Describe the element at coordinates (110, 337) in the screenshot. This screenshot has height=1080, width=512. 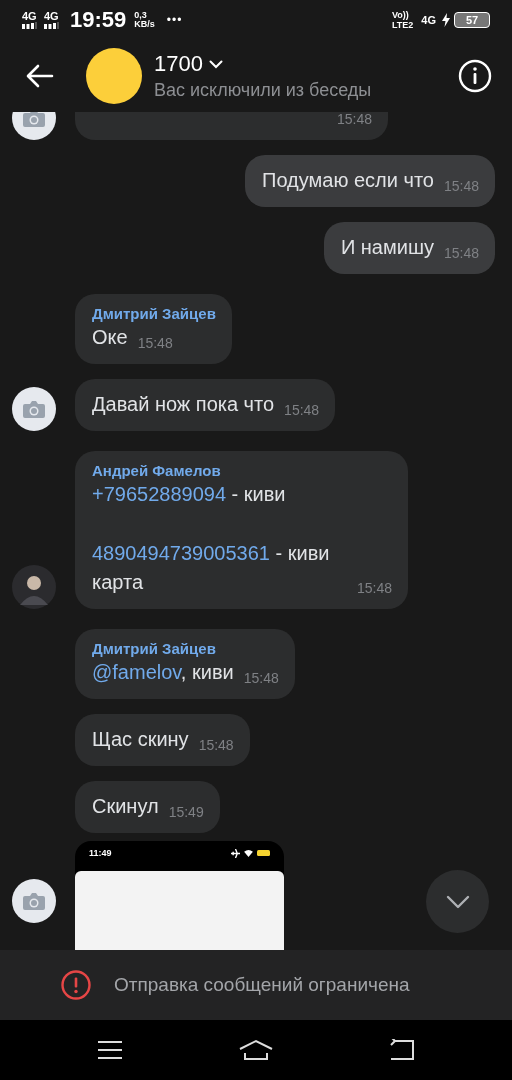
I see `message-text: Оке` at that location.